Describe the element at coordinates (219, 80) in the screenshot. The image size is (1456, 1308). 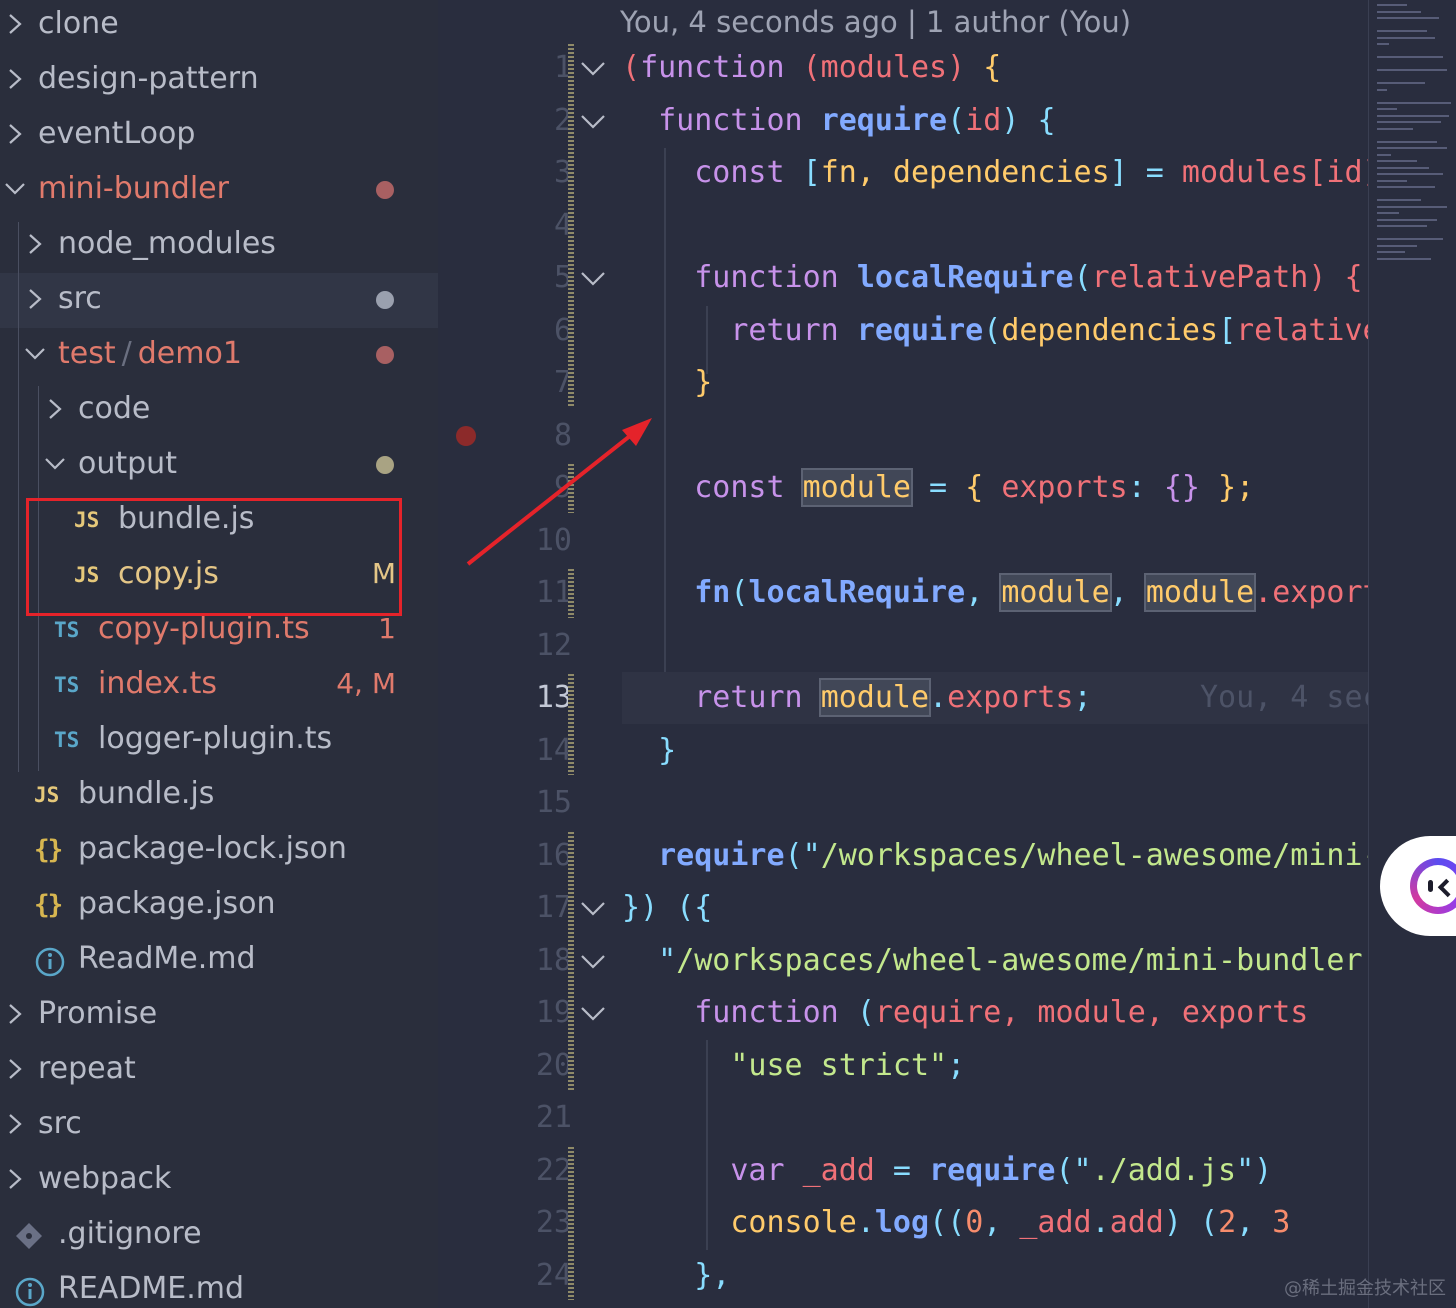
I see `tree-folder-design-pattern: design-pattern` at that location.